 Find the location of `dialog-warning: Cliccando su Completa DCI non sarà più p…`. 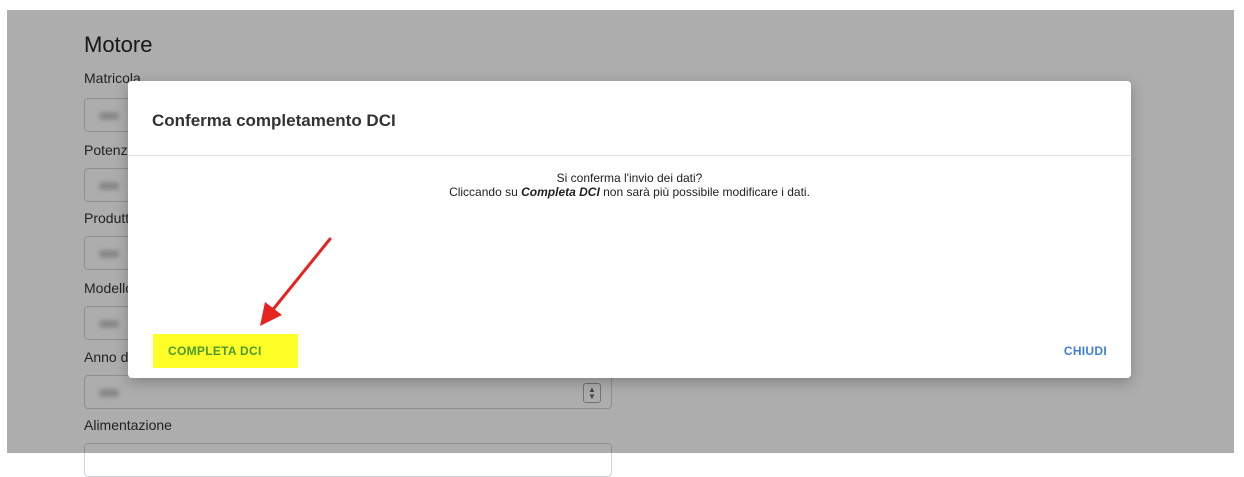

dialog-warning: Cliccando su Completa DCI non sarà più p… is located at coordinates (629, 192).